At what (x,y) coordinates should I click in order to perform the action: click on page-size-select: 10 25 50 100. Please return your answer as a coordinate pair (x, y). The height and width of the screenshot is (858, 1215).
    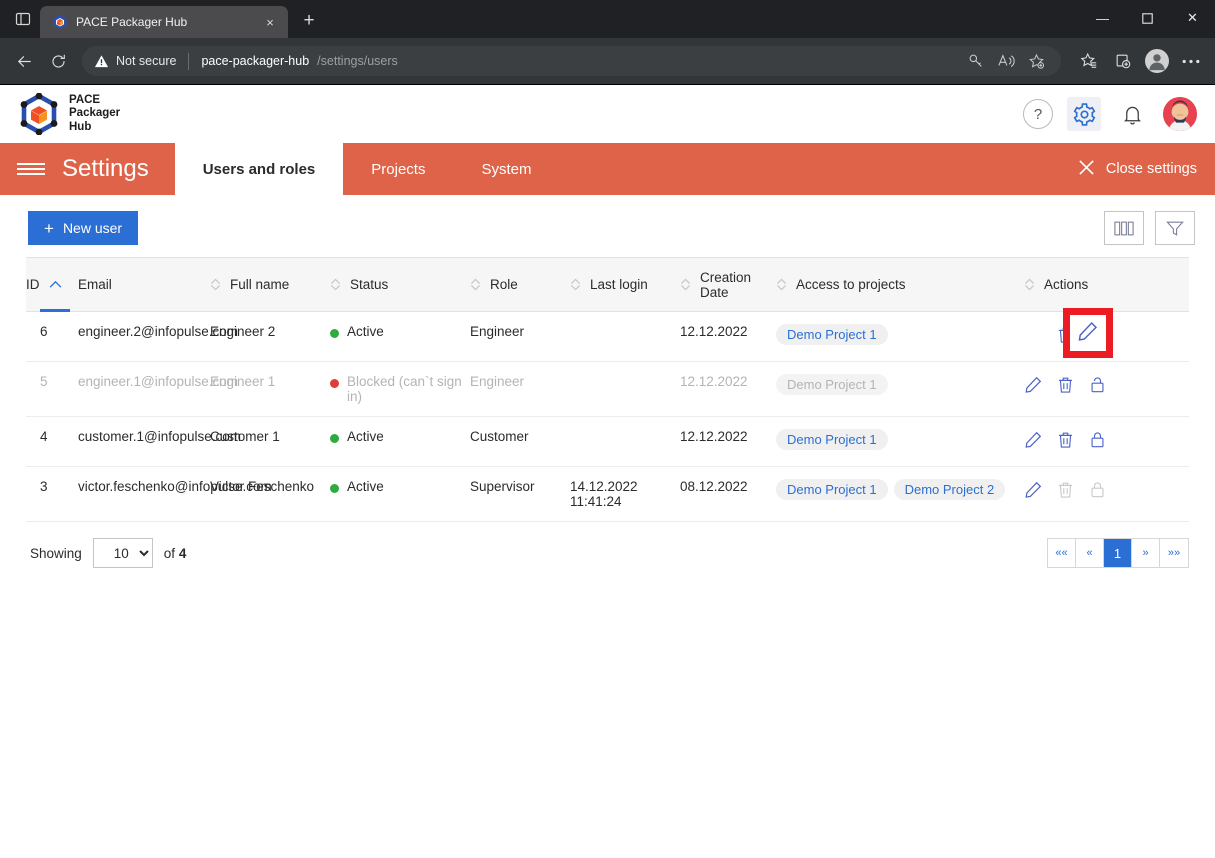
    Looking at the image, I should click on (122, 553).